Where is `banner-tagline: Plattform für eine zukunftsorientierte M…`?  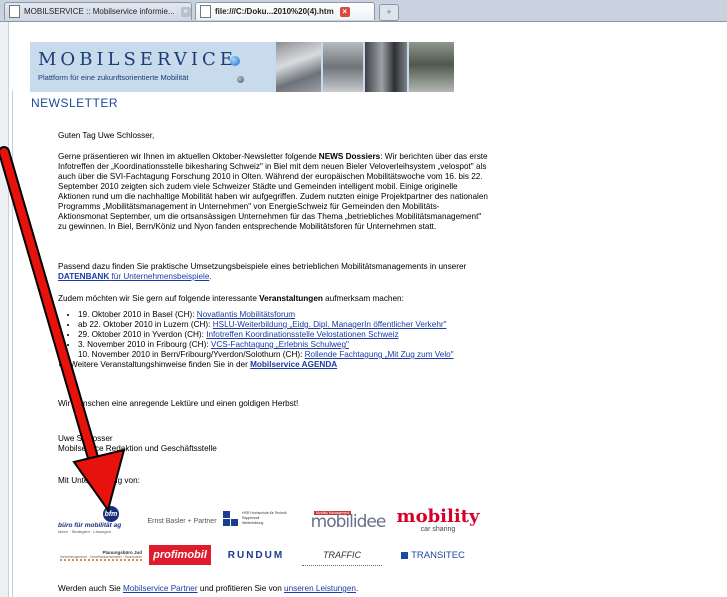 banner-tagline: Plattform für eine zukunftsorientierte M… is located at coordinates (113, 77).